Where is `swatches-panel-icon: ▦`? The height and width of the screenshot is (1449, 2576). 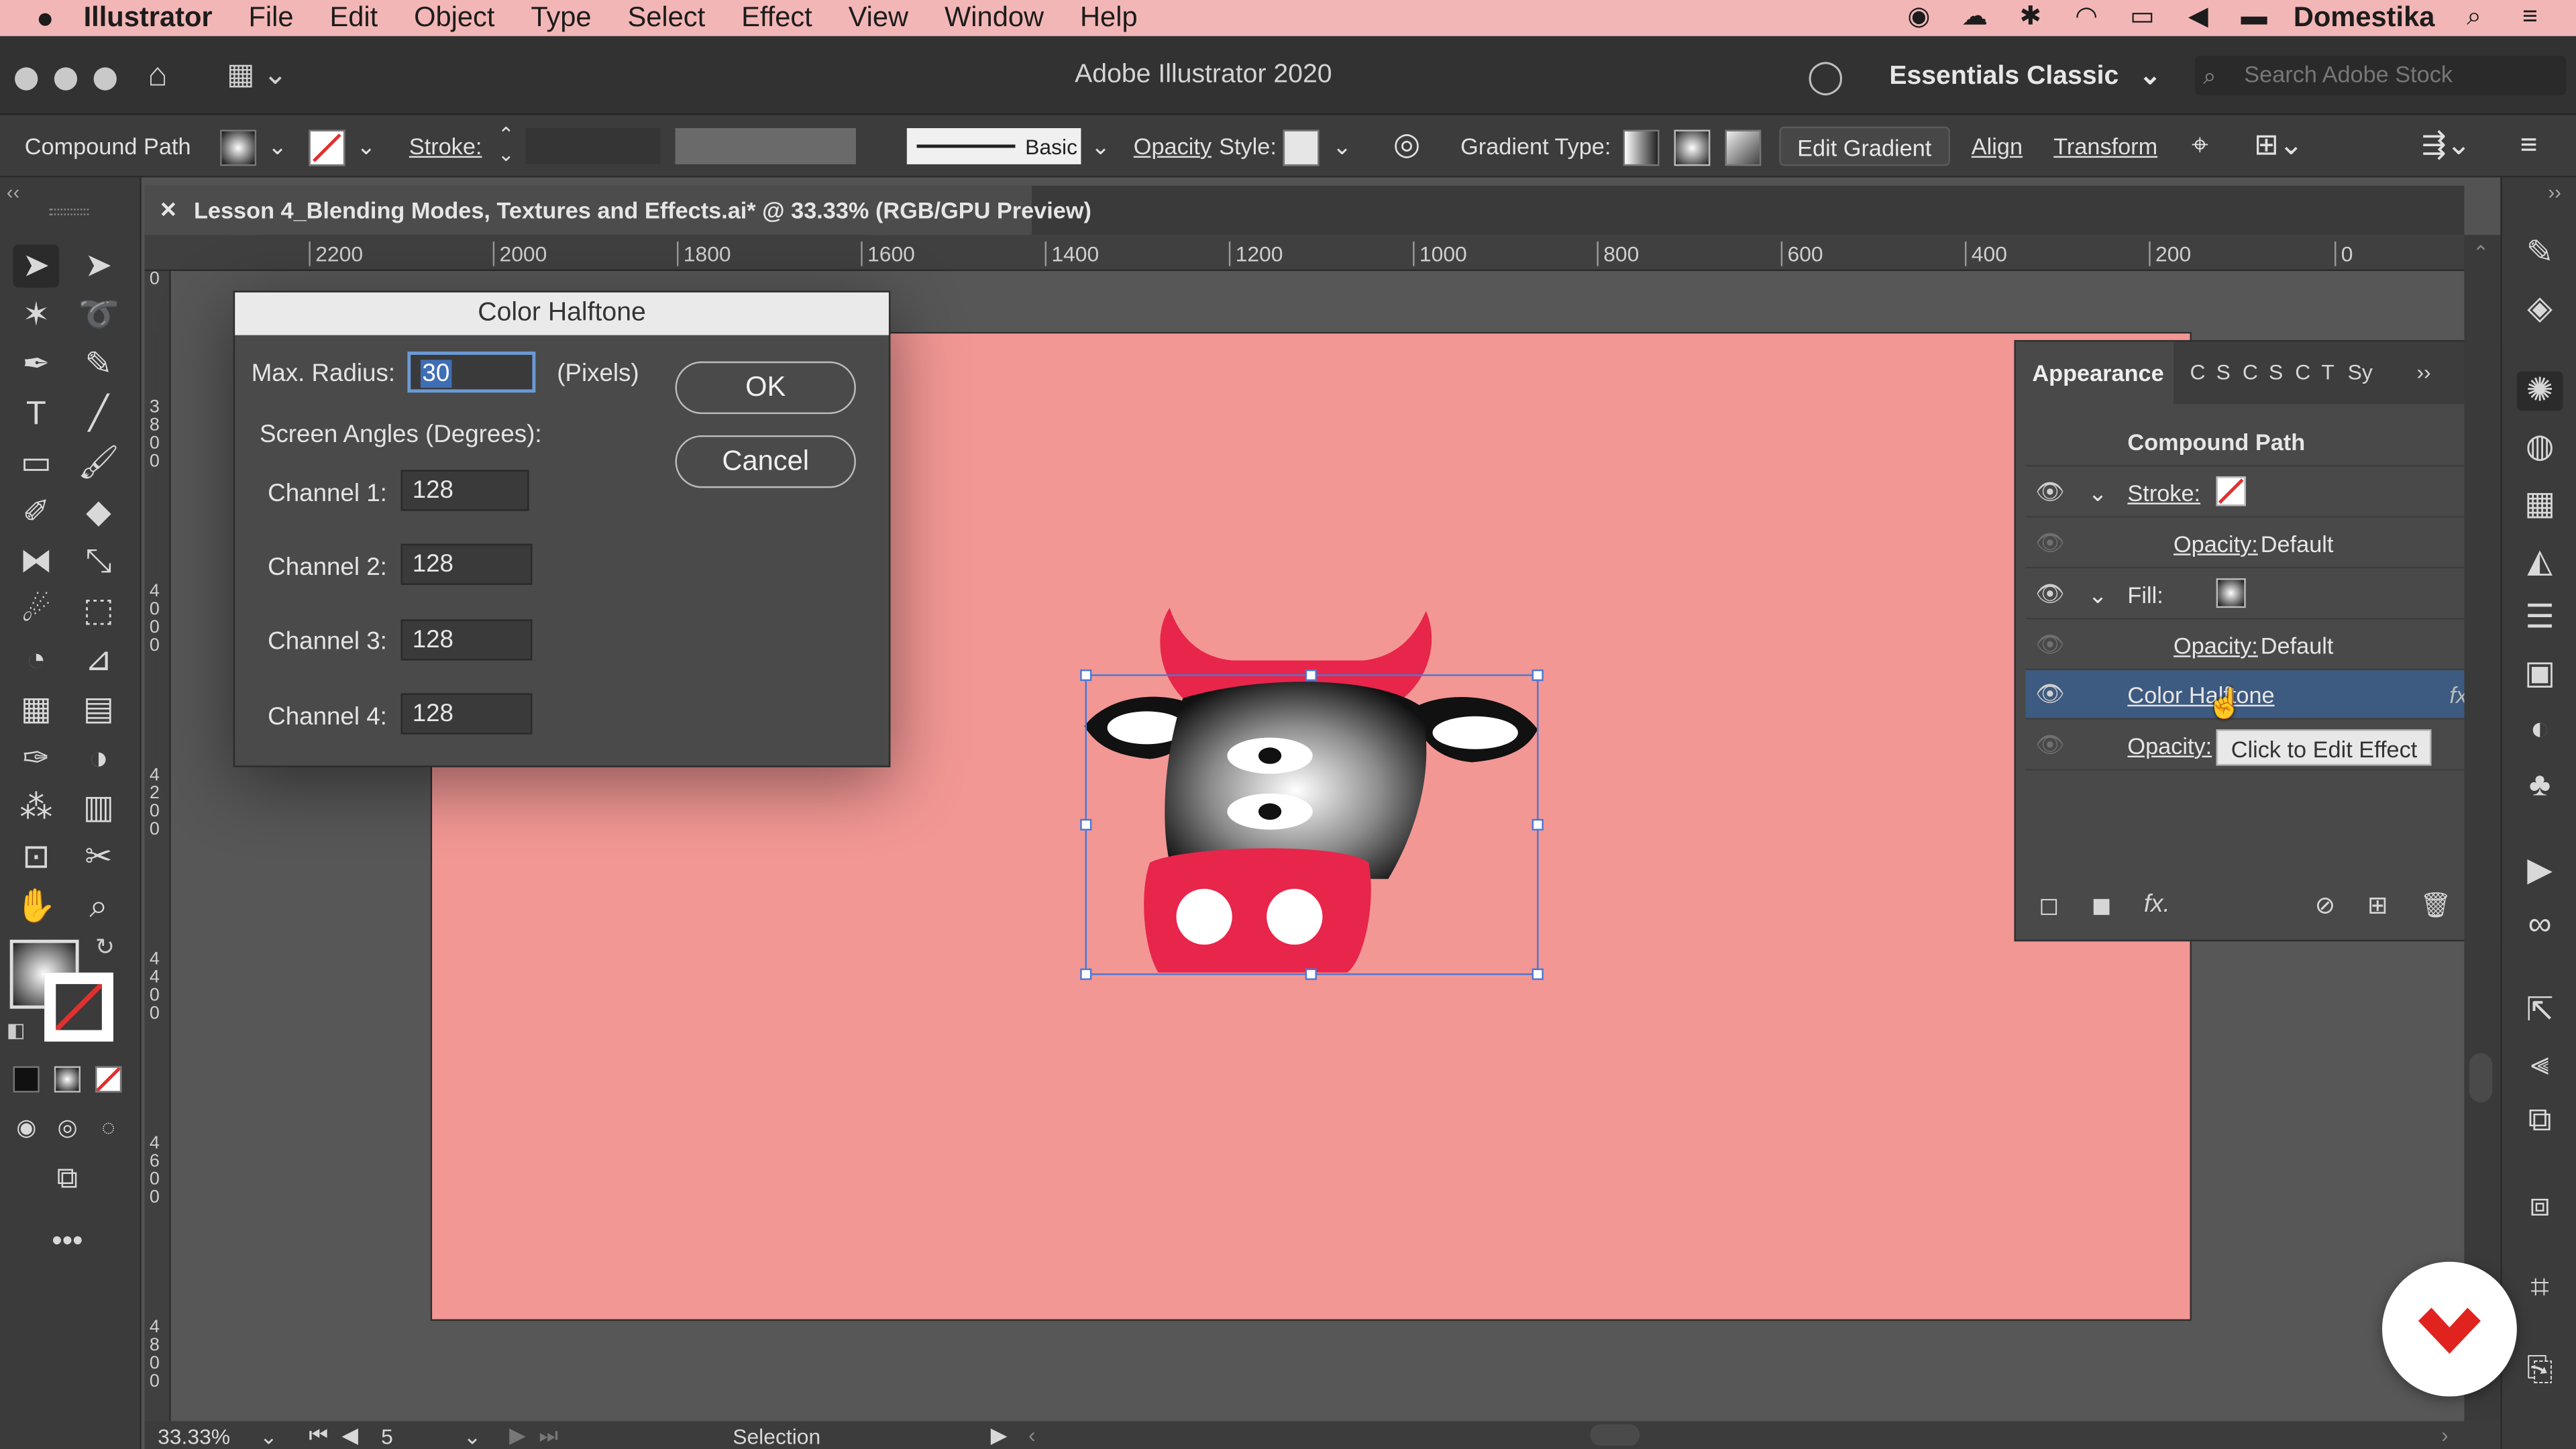 swatches-panel-icon: ▦ is located at coordinates (2540, 504).